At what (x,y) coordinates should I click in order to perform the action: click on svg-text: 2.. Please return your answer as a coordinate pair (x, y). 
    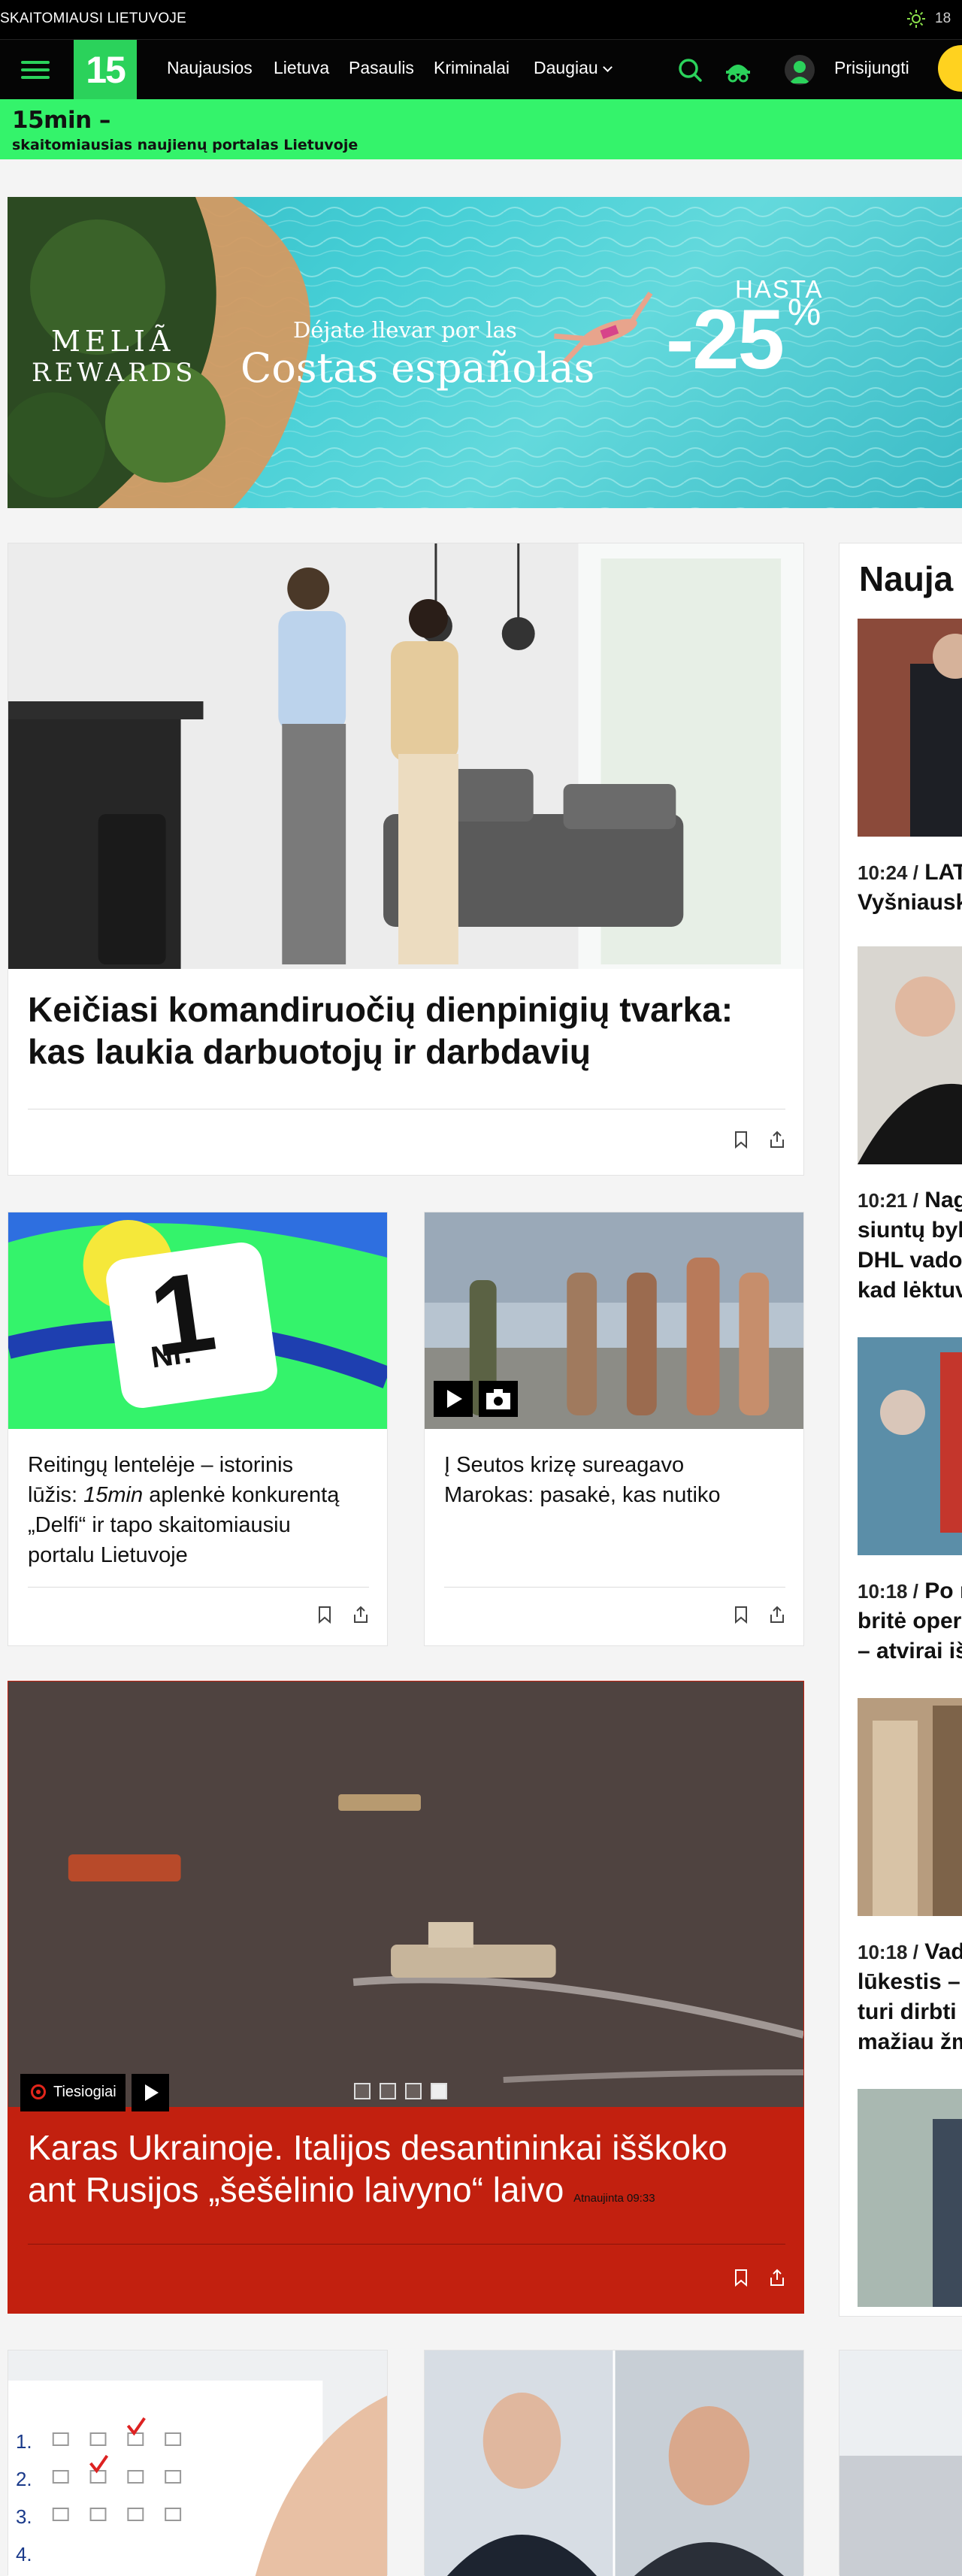
    Looking at the image, I should click on (24, 2479).